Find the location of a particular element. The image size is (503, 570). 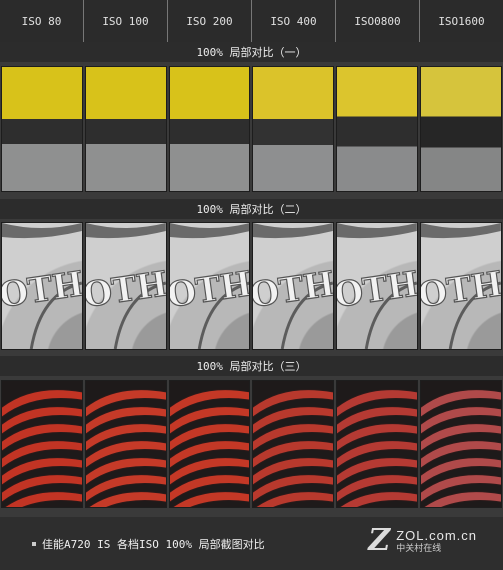

caption: 佳能A720 IS 各档ISO 100% 局部截图对比 is located at coordinates (148, 544).